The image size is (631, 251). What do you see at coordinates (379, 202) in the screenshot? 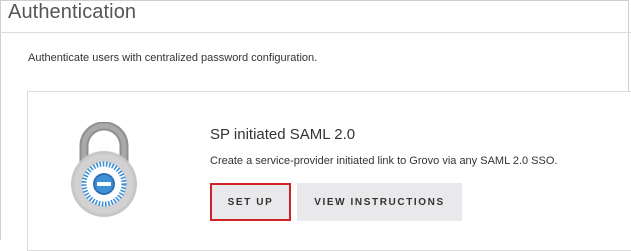
I see `view-instructions-button: VIEW INSTRUCTIONS` at bounding box center [379, 202].